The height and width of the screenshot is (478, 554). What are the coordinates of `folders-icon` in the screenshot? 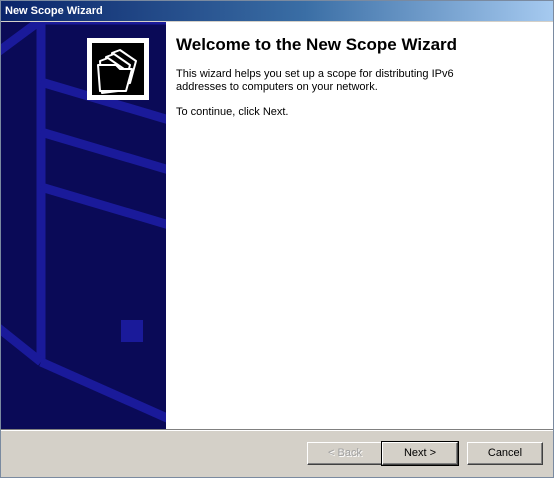 It's located at (118, 69).